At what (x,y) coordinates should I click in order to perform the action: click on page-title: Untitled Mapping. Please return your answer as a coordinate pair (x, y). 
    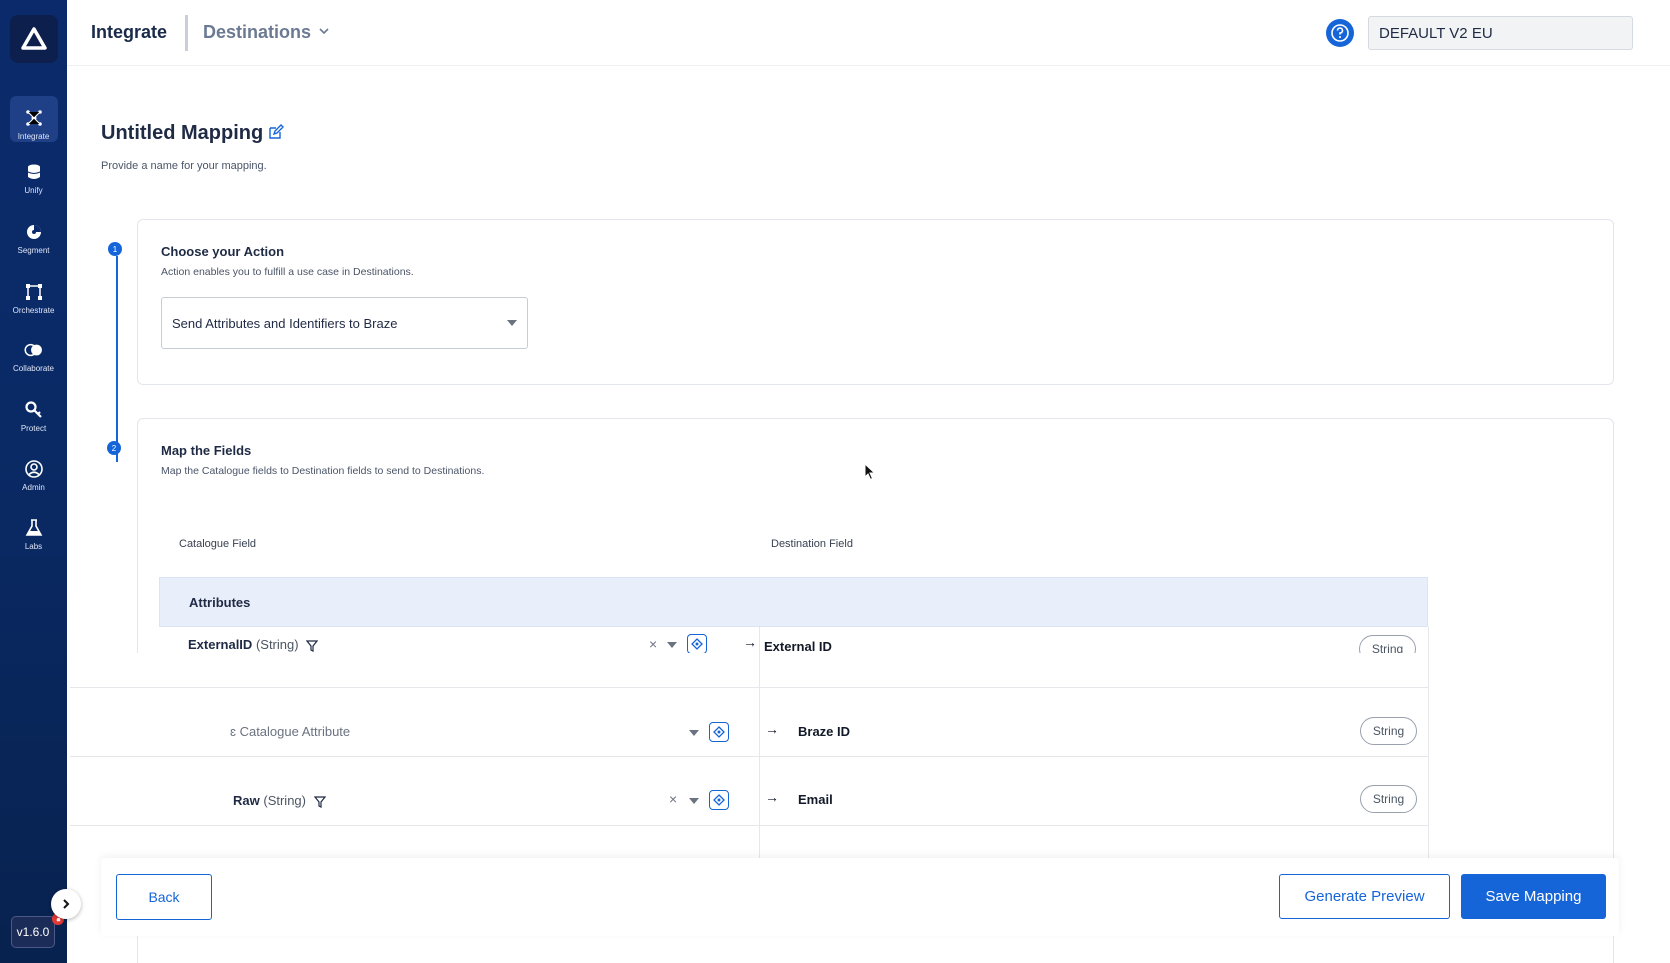
    Looking at the image, I should click on (182, 133).